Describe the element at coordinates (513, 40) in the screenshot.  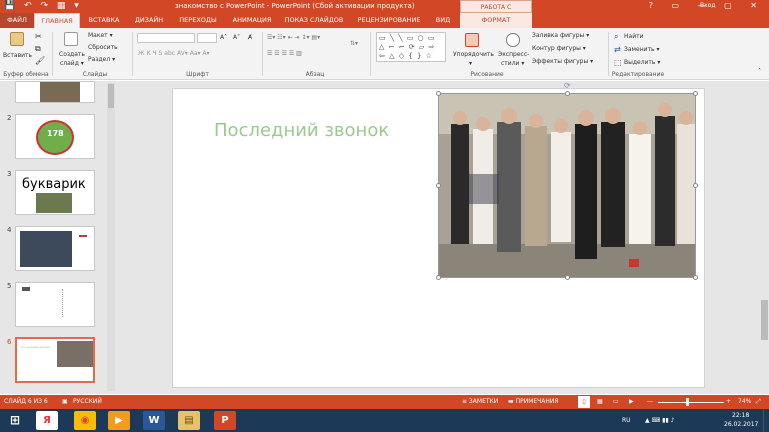
I see `quick-styles-icon` at that location.